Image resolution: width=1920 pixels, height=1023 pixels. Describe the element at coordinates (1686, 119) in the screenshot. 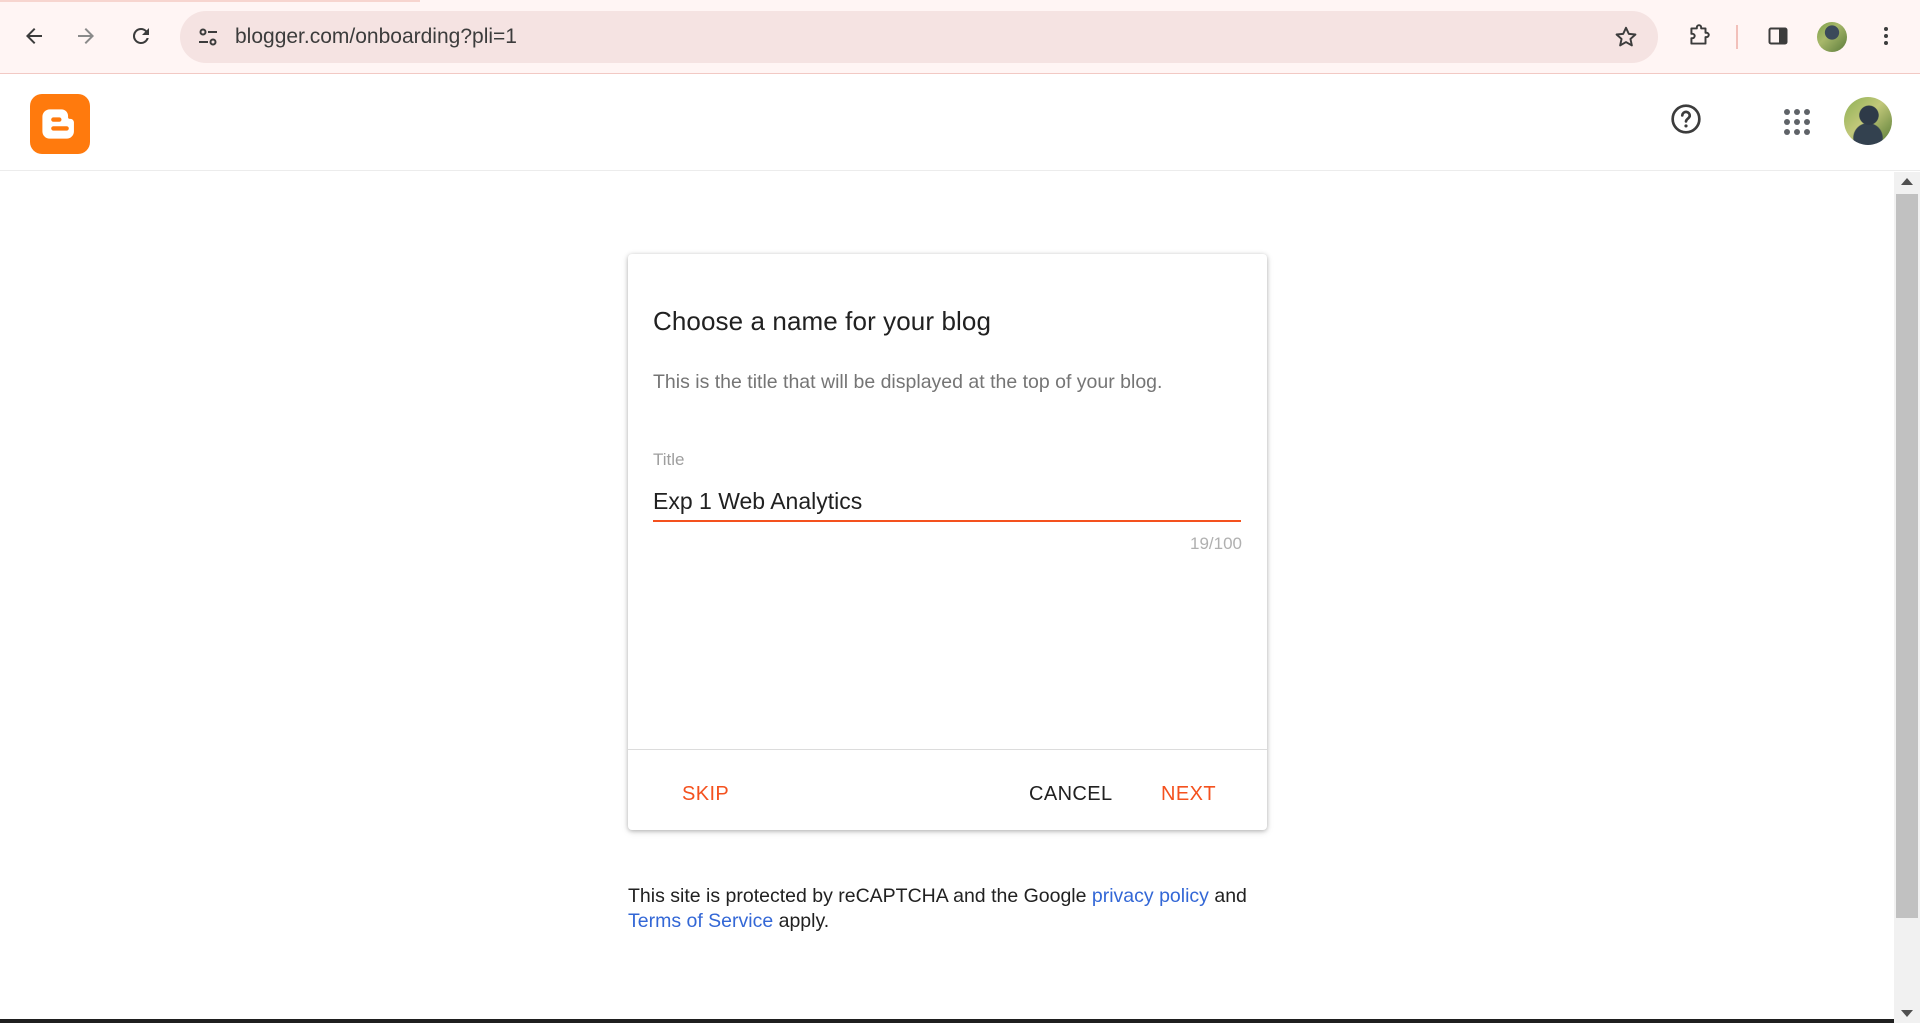

I see `help-icon` at that location.